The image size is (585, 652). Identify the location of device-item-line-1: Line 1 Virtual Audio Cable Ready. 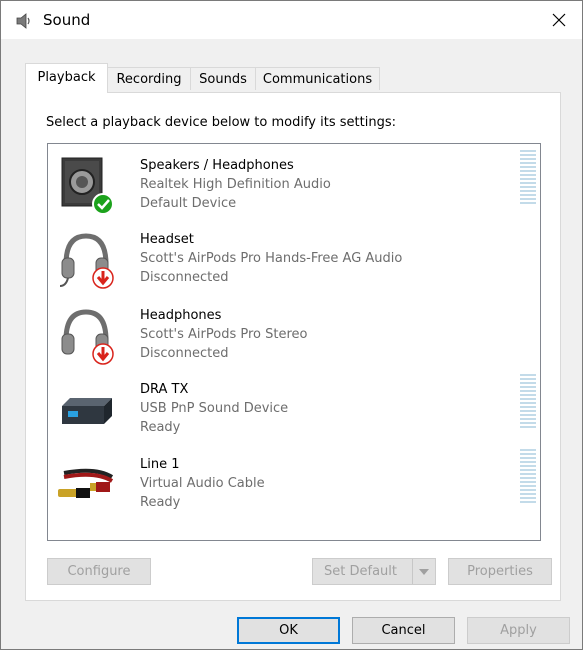
(294, 480).